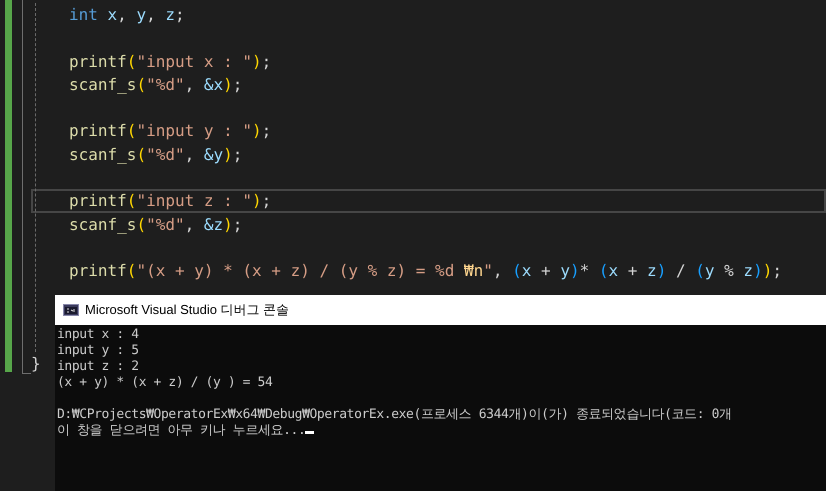 The width and height of the screenshot is (826, 491). Describe the element at coordinates (36, 364) in the screenshot. I see `code-line: }` at that location.